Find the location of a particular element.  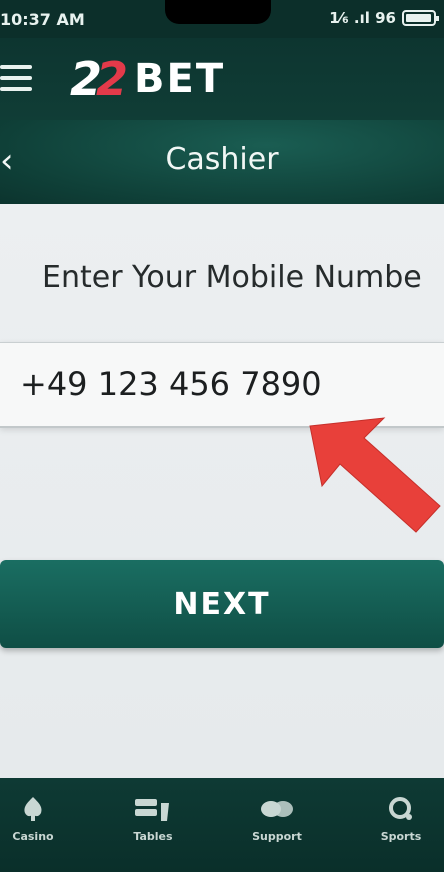

sports-icon is located at coordinates (401, 809).